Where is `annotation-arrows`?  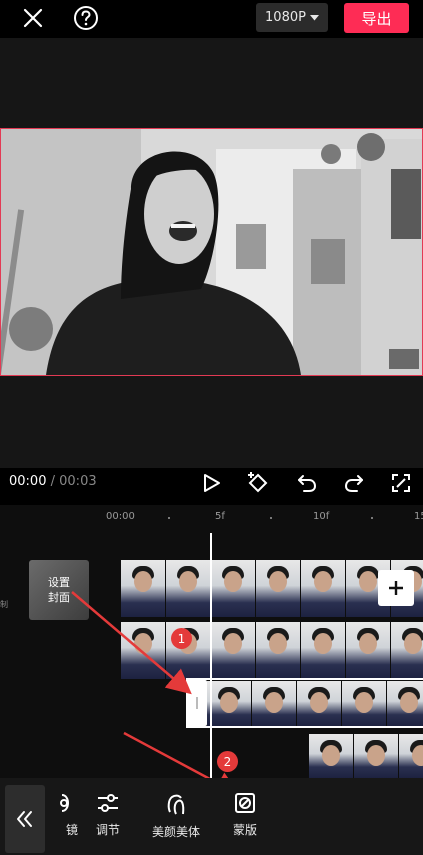 annotation-arrows is located at coordinates (156, 693).